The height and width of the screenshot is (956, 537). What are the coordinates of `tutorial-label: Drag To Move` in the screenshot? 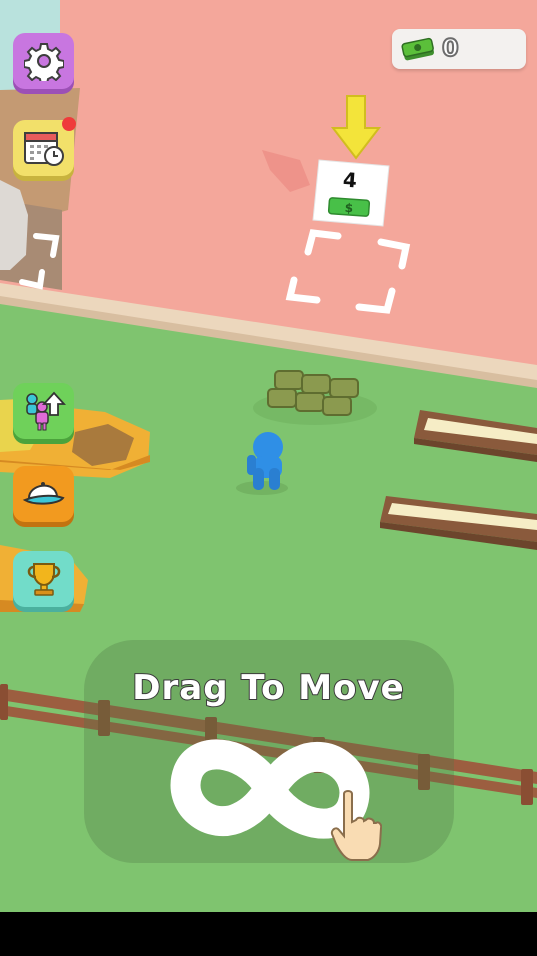 It's located at (268, 688).